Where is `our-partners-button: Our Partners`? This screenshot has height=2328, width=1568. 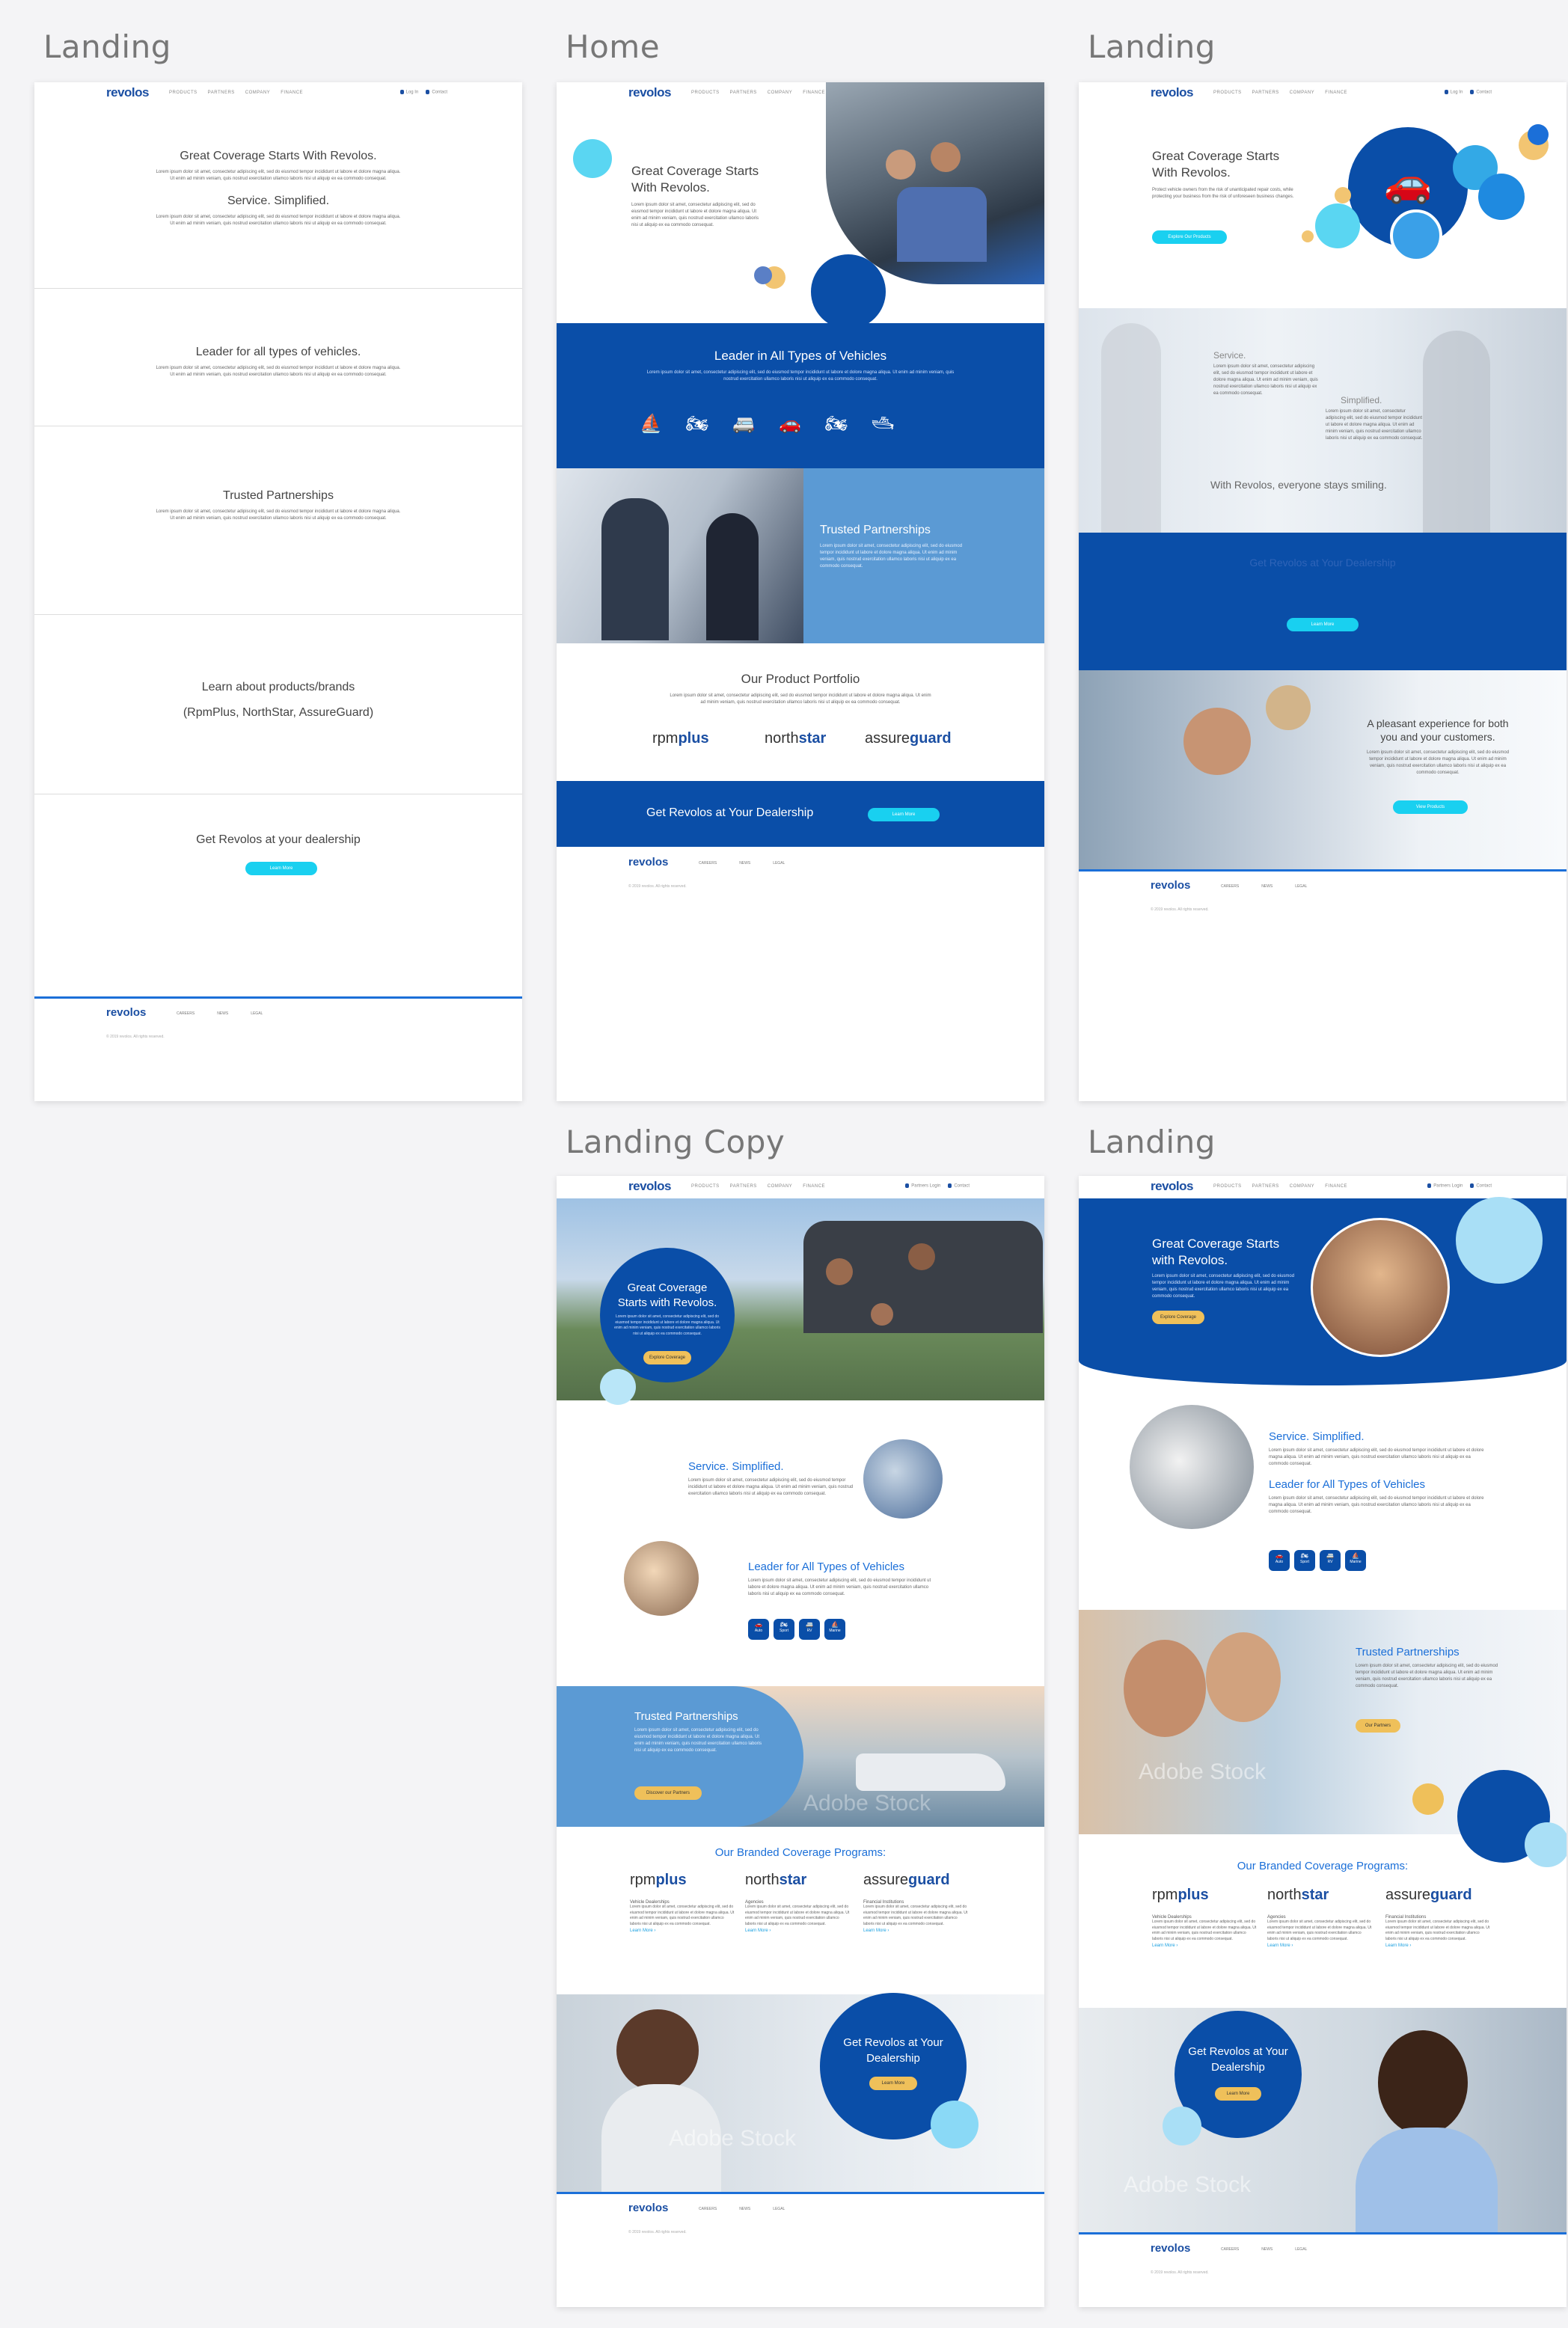
our-partners-button: Our Partners is located at coordinates (1378, 1726).